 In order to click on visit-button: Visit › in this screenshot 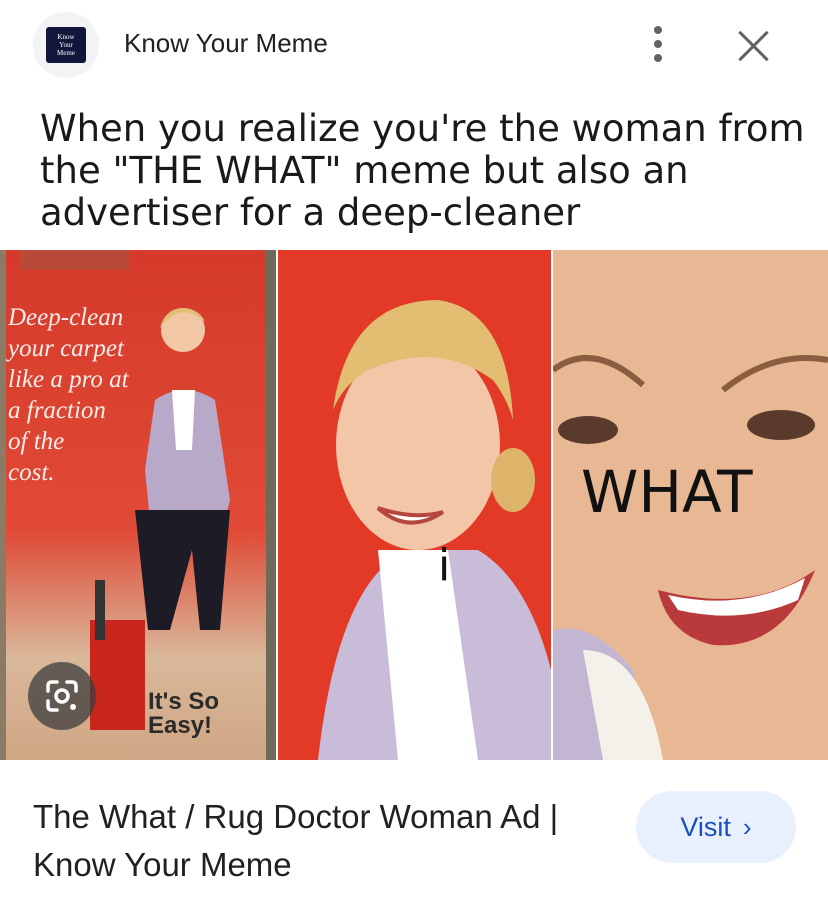, I will do `click(716, 827)`.